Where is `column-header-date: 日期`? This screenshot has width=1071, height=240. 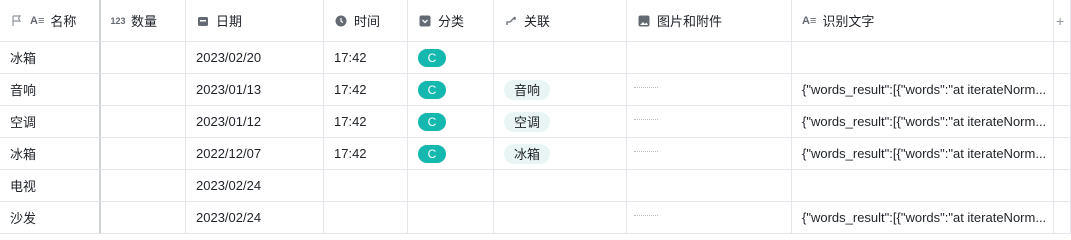 column-header-date: 日期 is located at coordinates (255, 21).